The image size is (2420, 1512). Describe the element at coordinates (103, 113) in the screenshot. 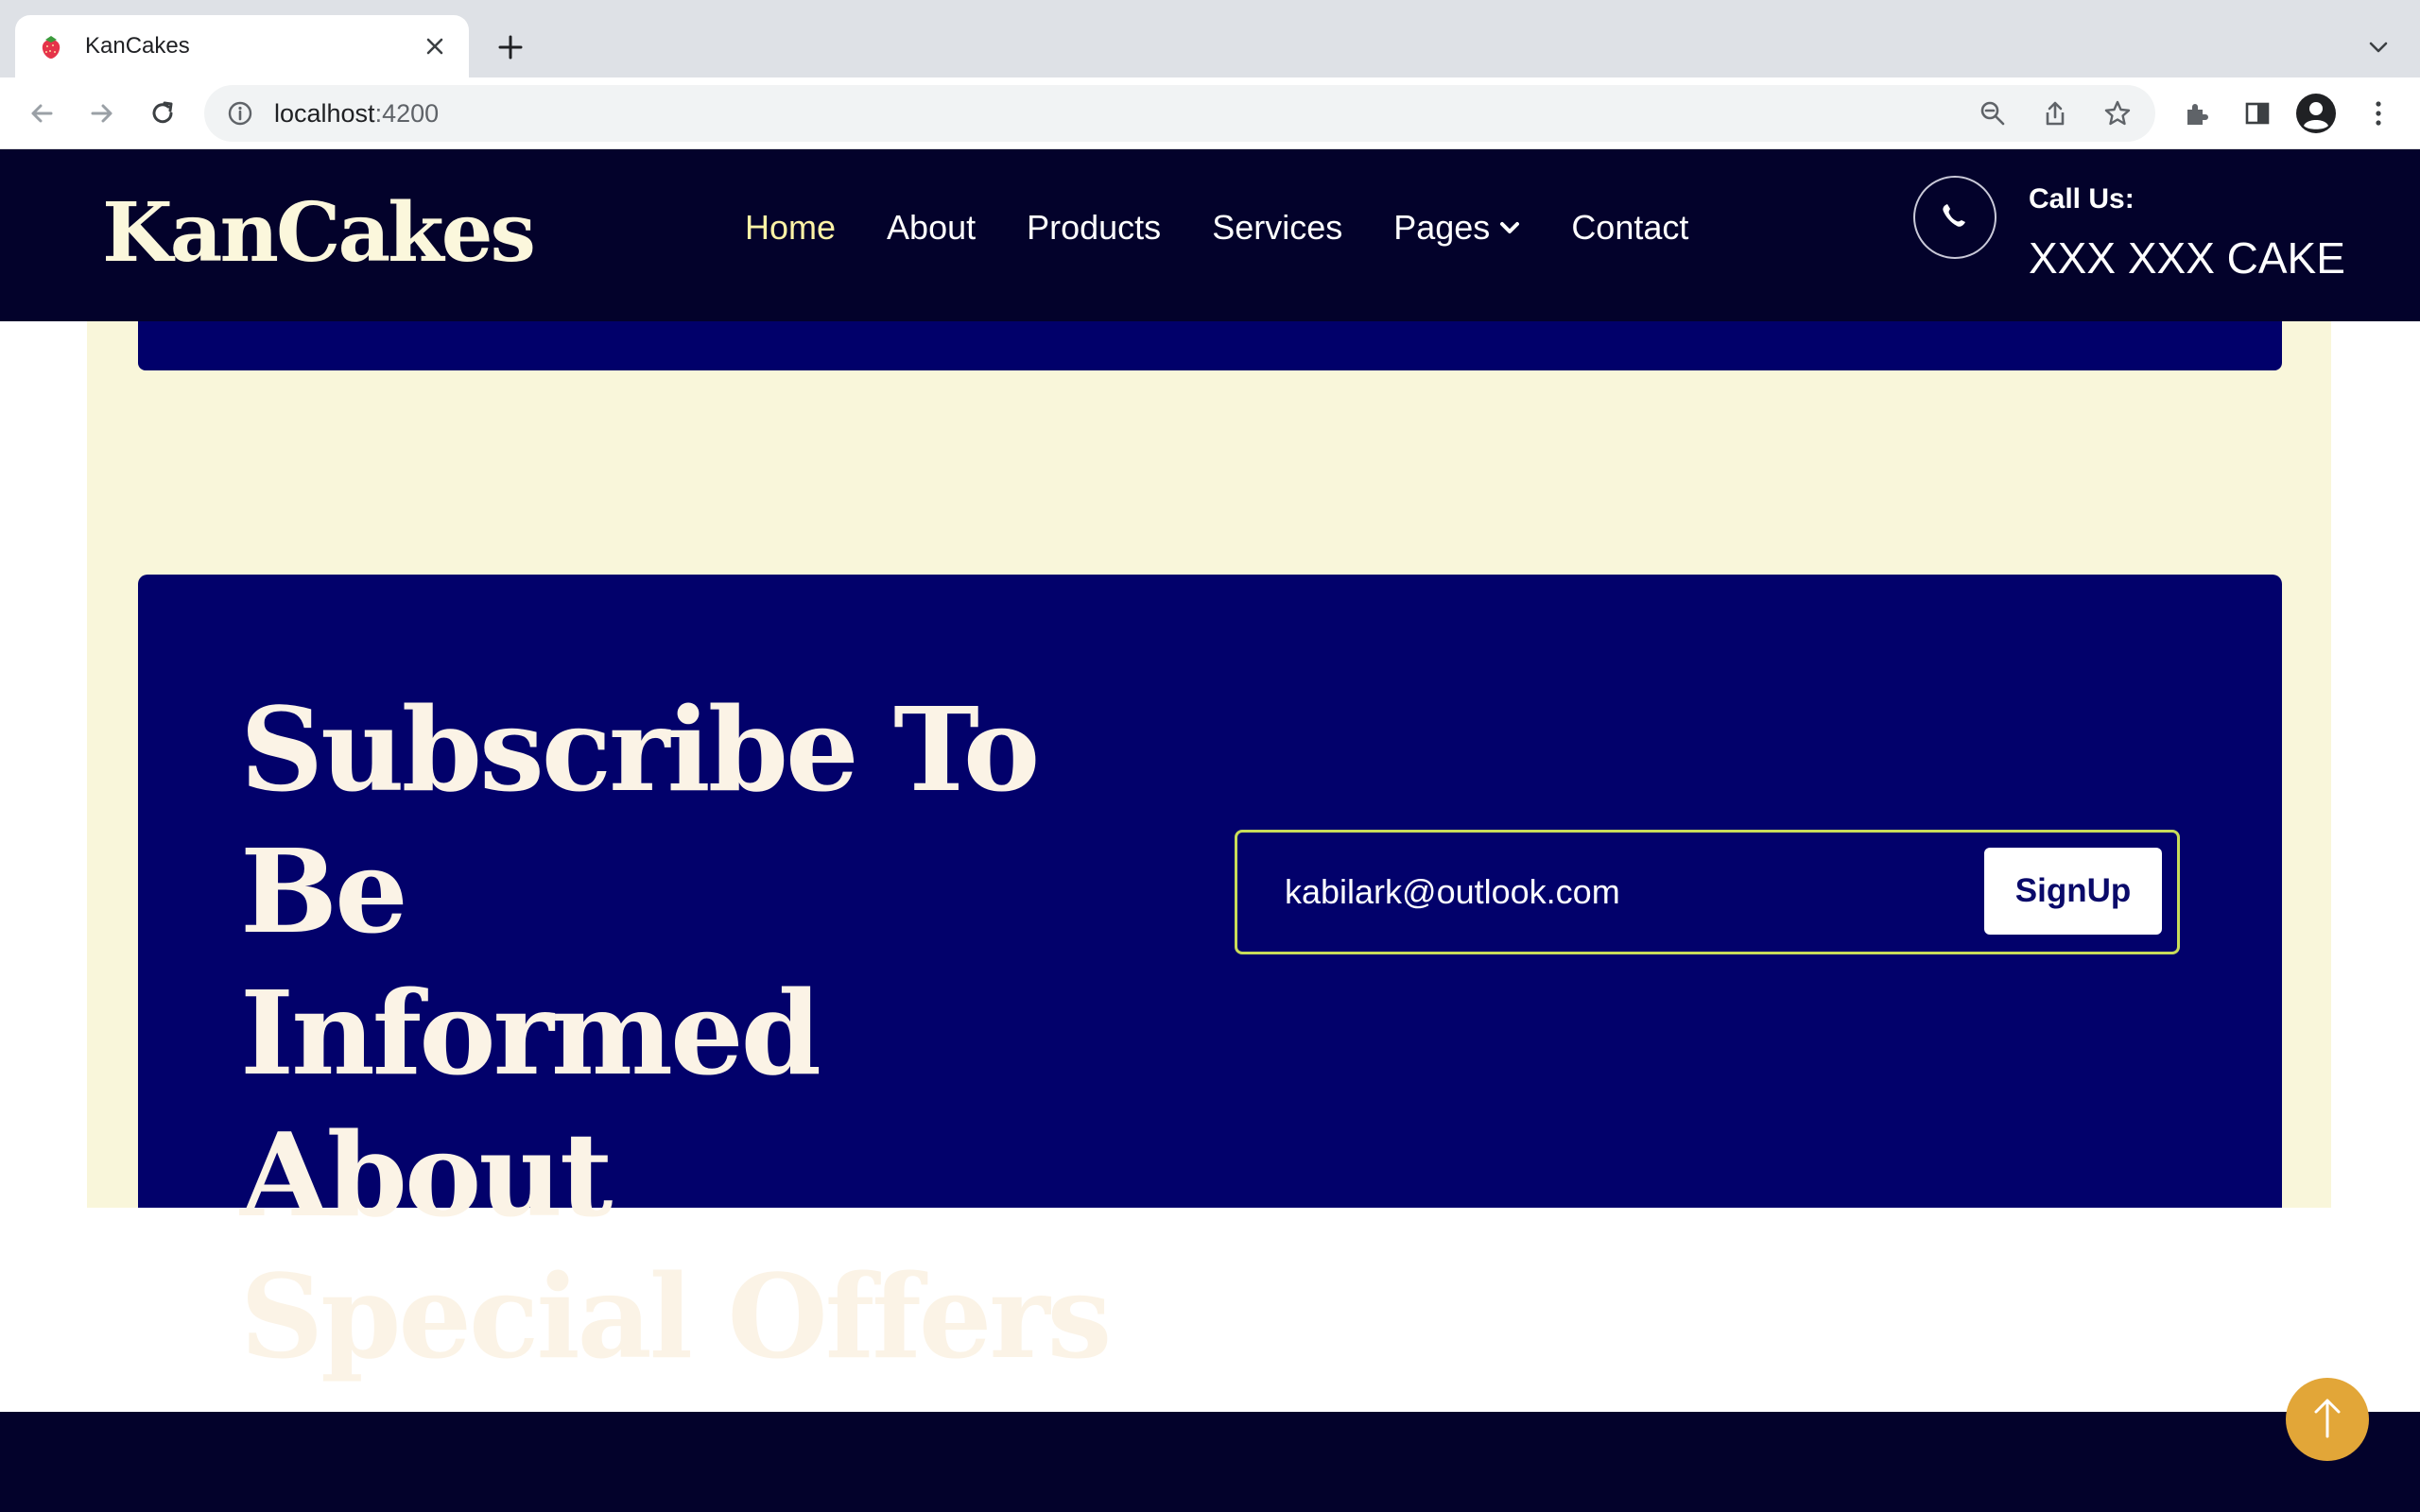

I see `forward-icon` at that location.